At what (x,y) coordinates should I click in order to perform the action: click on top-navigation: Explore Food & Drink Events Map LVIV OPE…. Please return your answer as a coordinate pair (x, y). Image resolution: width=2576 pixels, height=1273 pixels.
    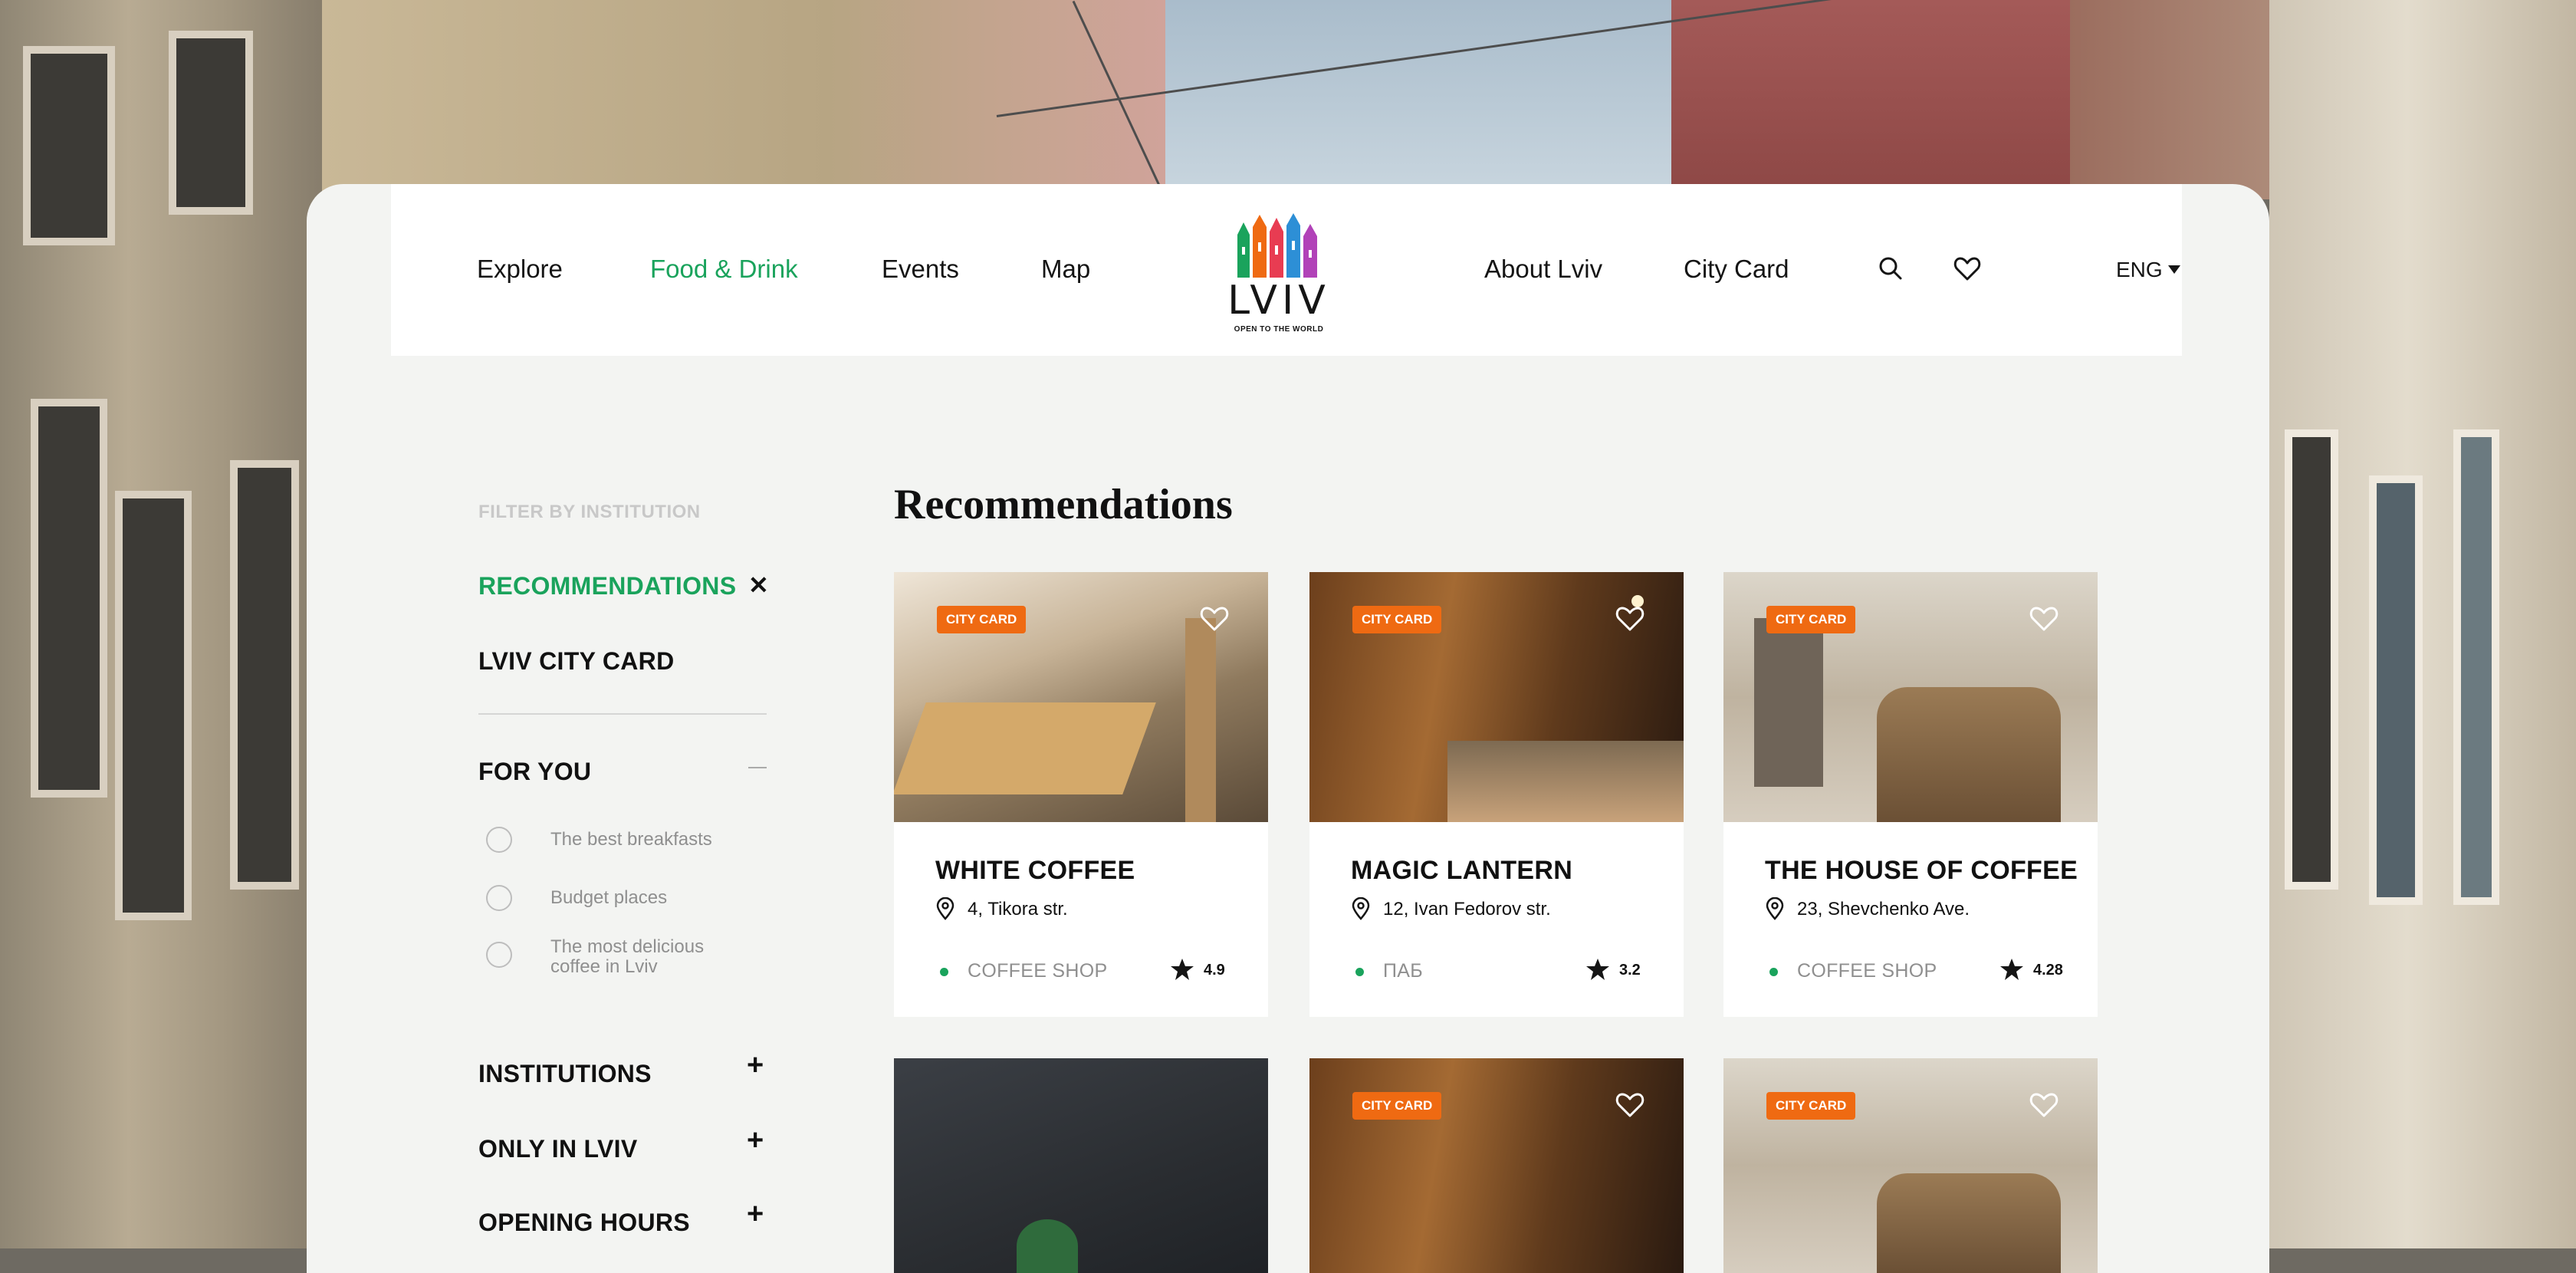
    Looking at the image, I should click on (1286, 270).